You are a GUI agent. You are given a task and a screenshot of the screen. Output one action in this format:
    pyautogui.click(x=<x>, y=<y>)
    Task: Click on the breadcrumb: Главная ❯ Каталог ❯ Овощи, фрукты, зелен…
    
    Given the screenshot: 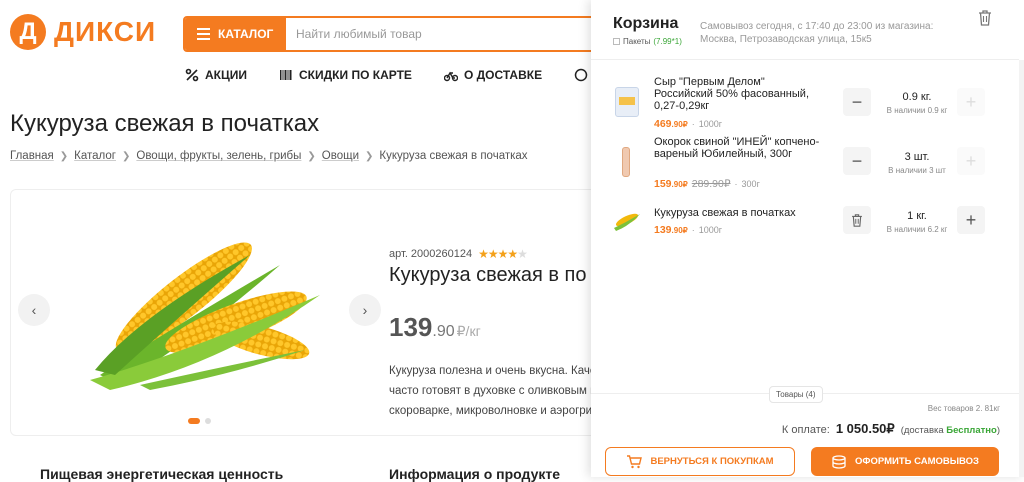 What is the action you would take?
    pyautogui.click(x=269, y=156)
    